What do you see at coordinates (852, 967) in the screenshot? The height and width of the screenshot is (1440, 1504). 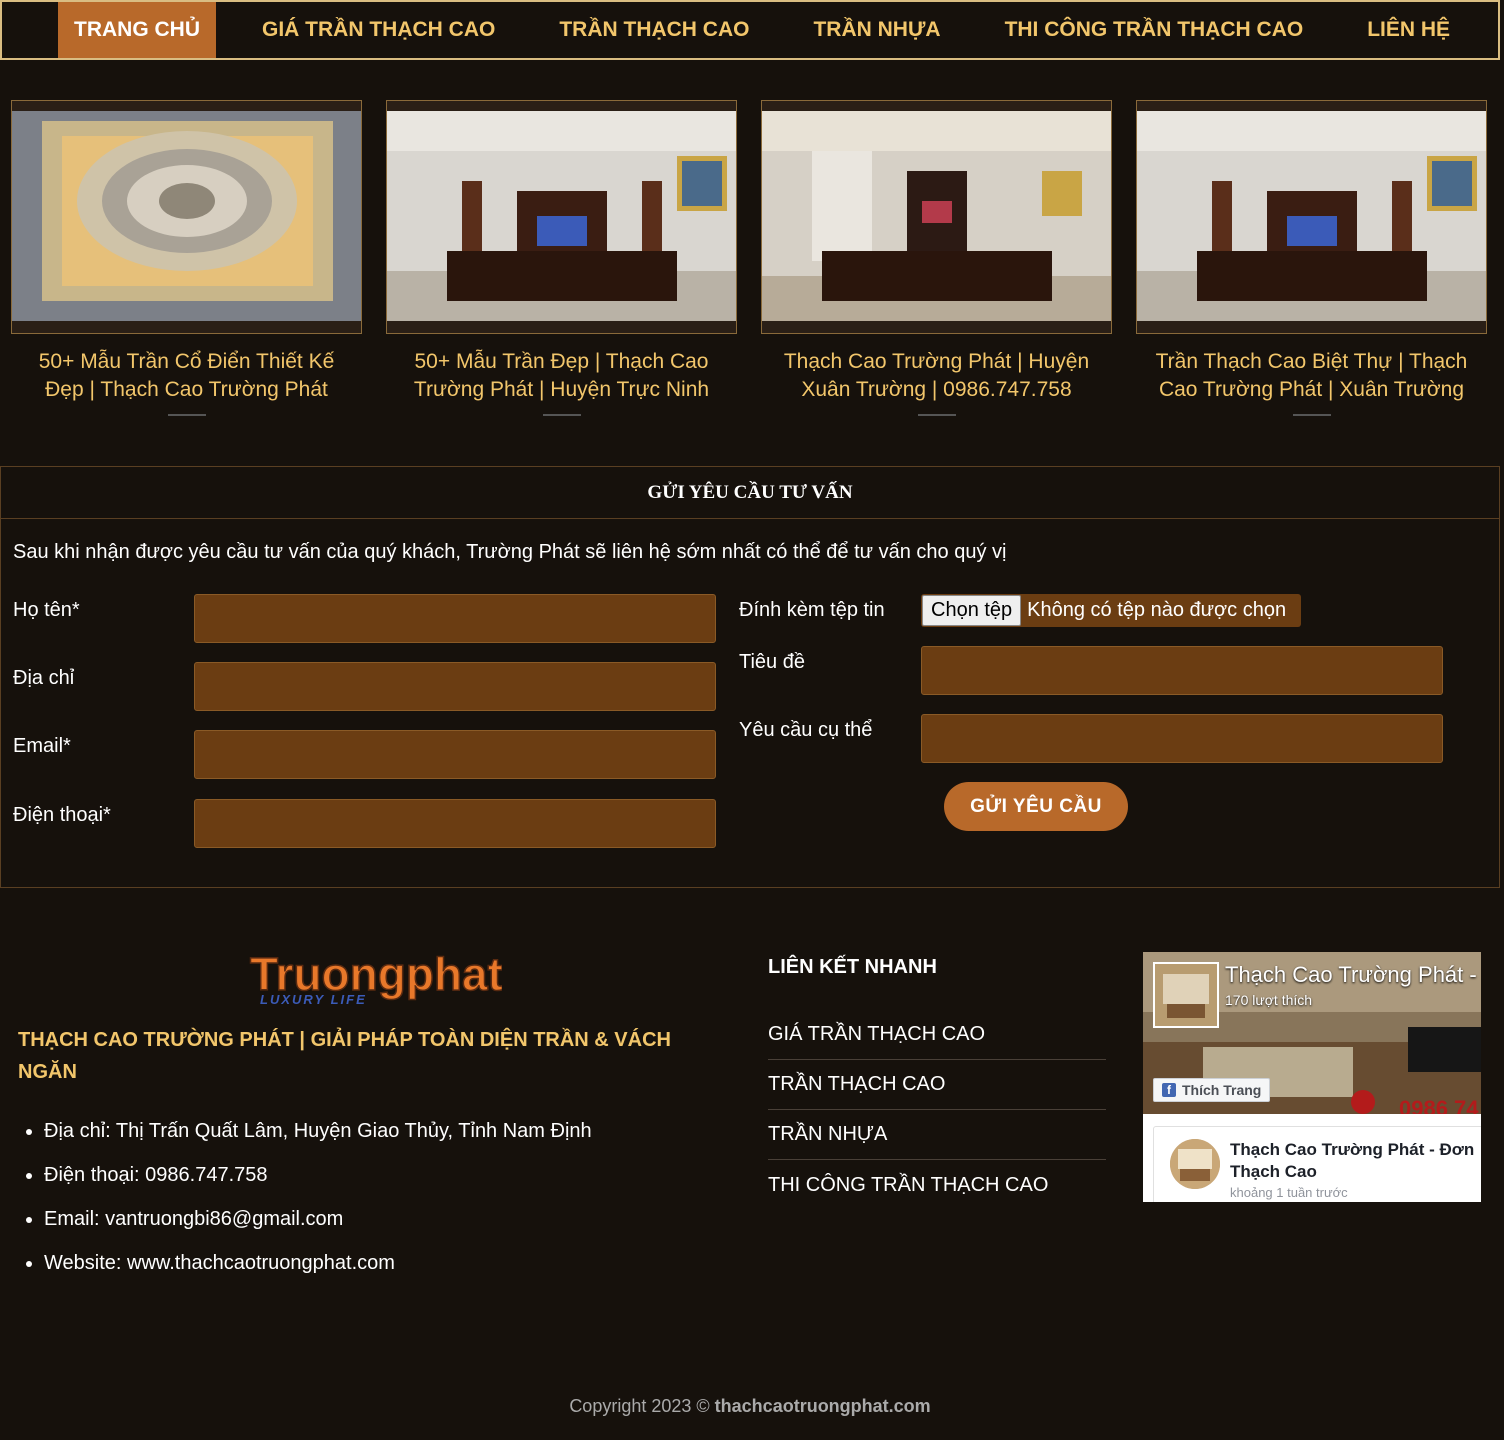 I see `quick-links-title: LIÊN KẾT NHANH` at bounding box center [852, 967].